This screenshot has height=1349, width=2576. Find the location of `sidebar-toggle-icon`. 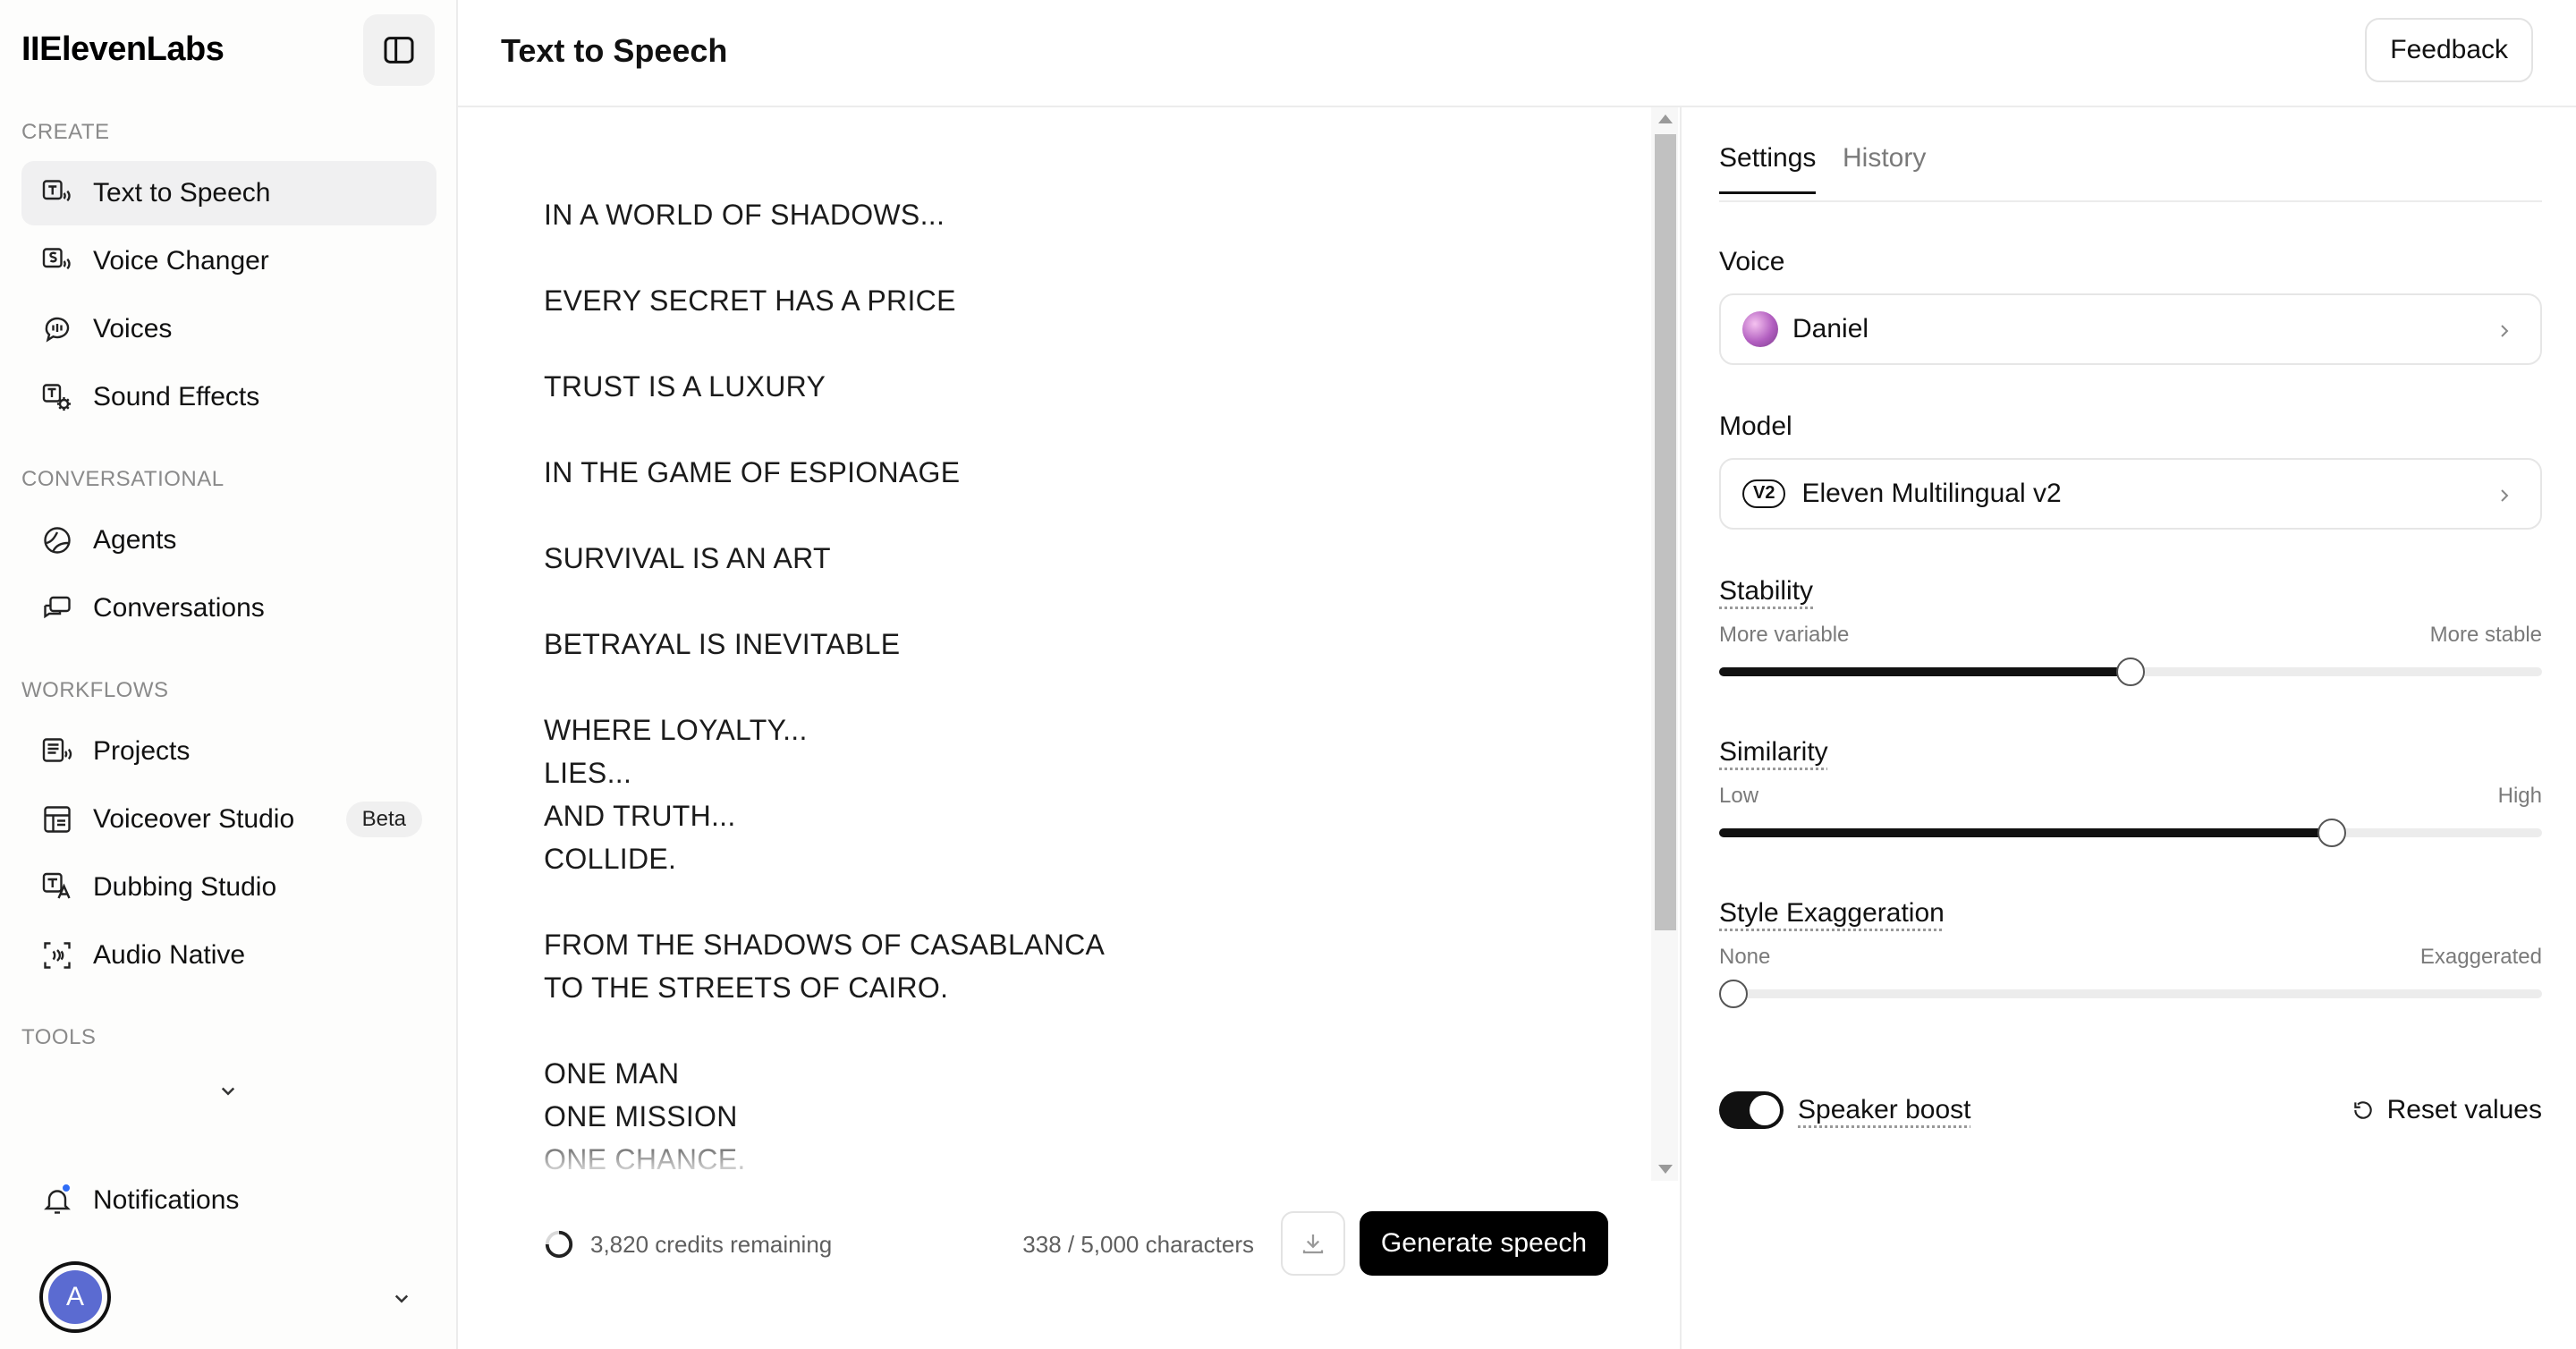

sidebar-toggle-icon is located at coordinates (399, 50).